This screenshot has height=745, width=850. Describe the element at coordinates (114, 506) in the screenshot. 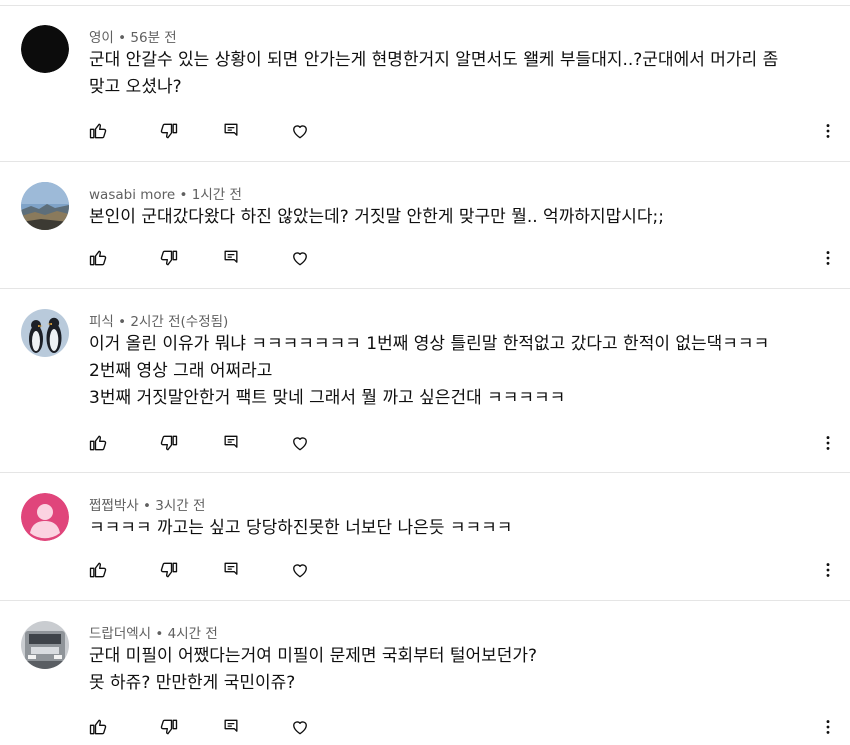

I see `comment-author: 쩝쩝박사` at that location.